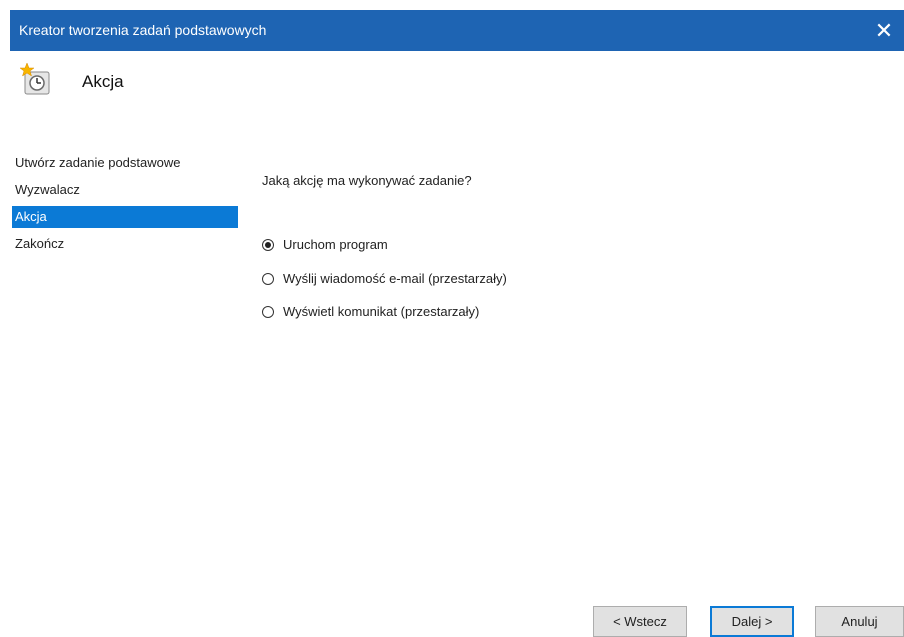 The width and height of the screenshot is (904, 637). I want to click on page-title: Akcja, so click(103, 81).